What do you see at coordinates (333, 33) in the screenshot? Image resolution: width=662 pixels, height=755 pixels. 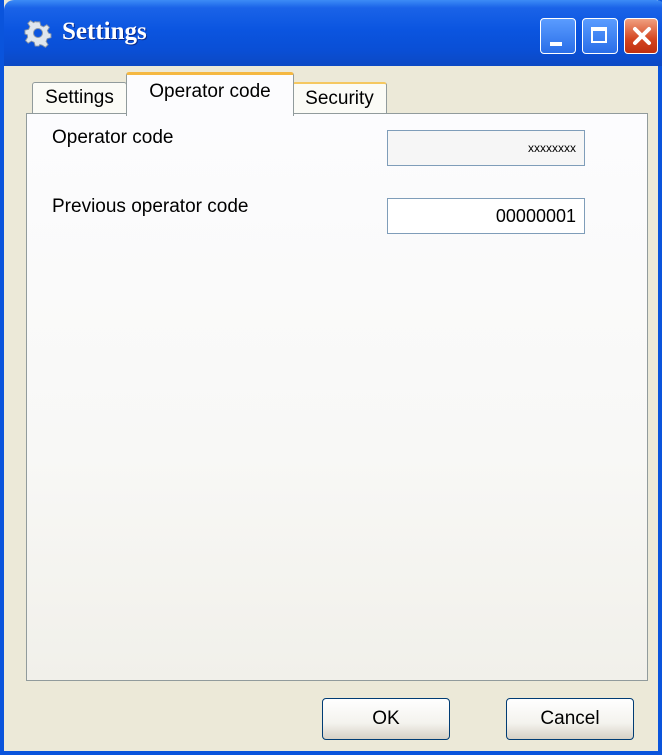 I see `title-bar: Settings` at bounding box center [333, 33].